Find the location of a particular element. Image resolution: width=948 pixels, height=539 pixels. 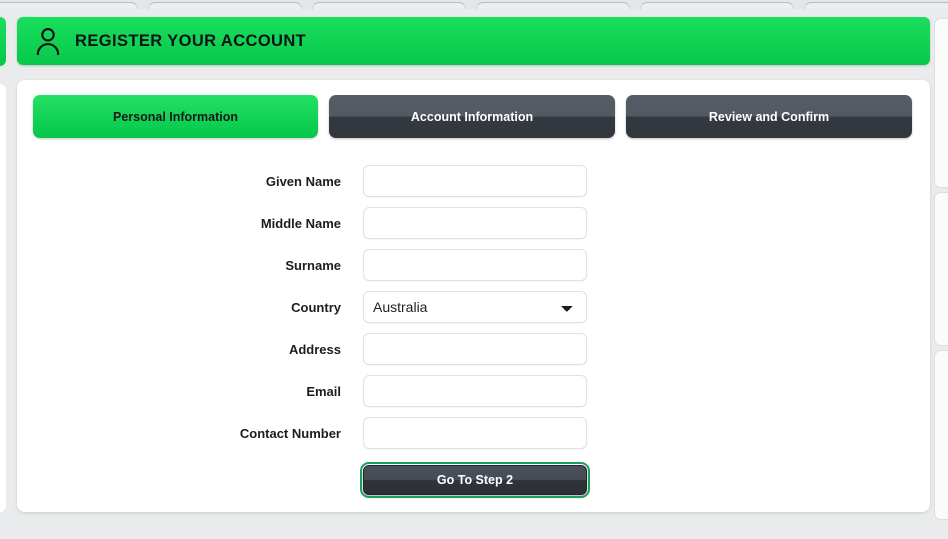

label-email: Email is located at coordinates (323, 391).